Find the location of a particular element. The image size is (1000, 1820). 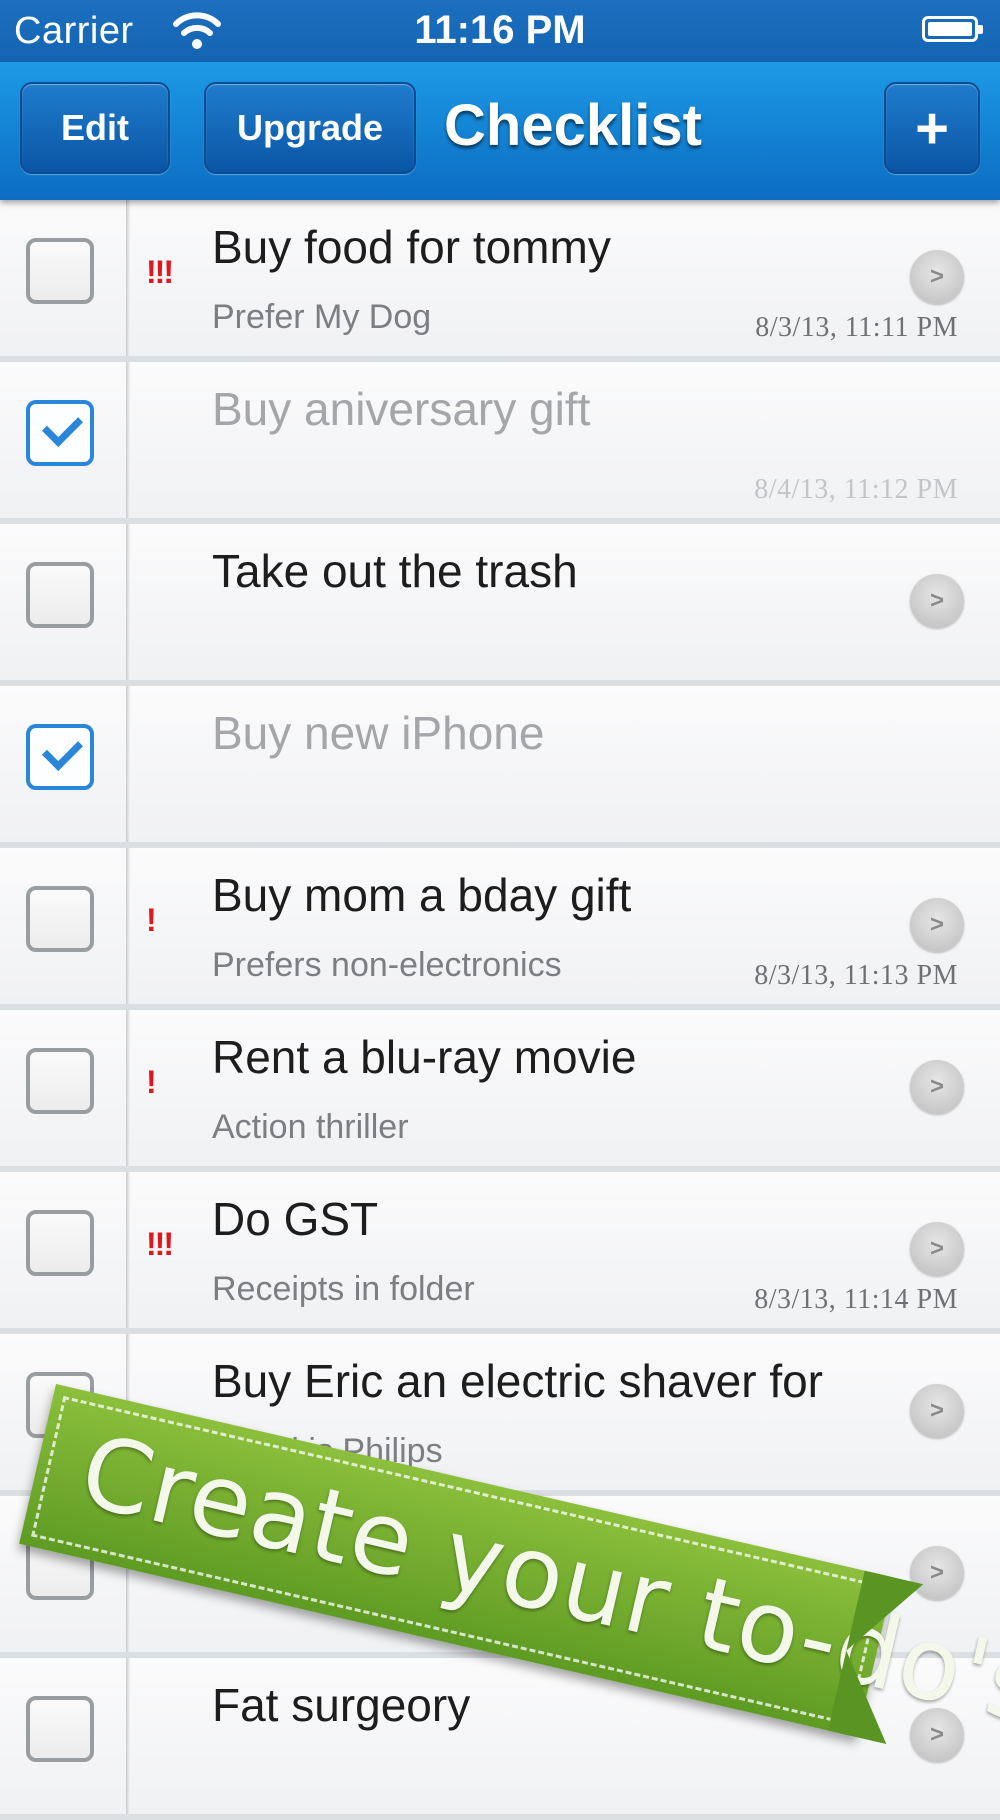

item-title: Rent a blu-ray movie is located at coordinates (424, 1057).